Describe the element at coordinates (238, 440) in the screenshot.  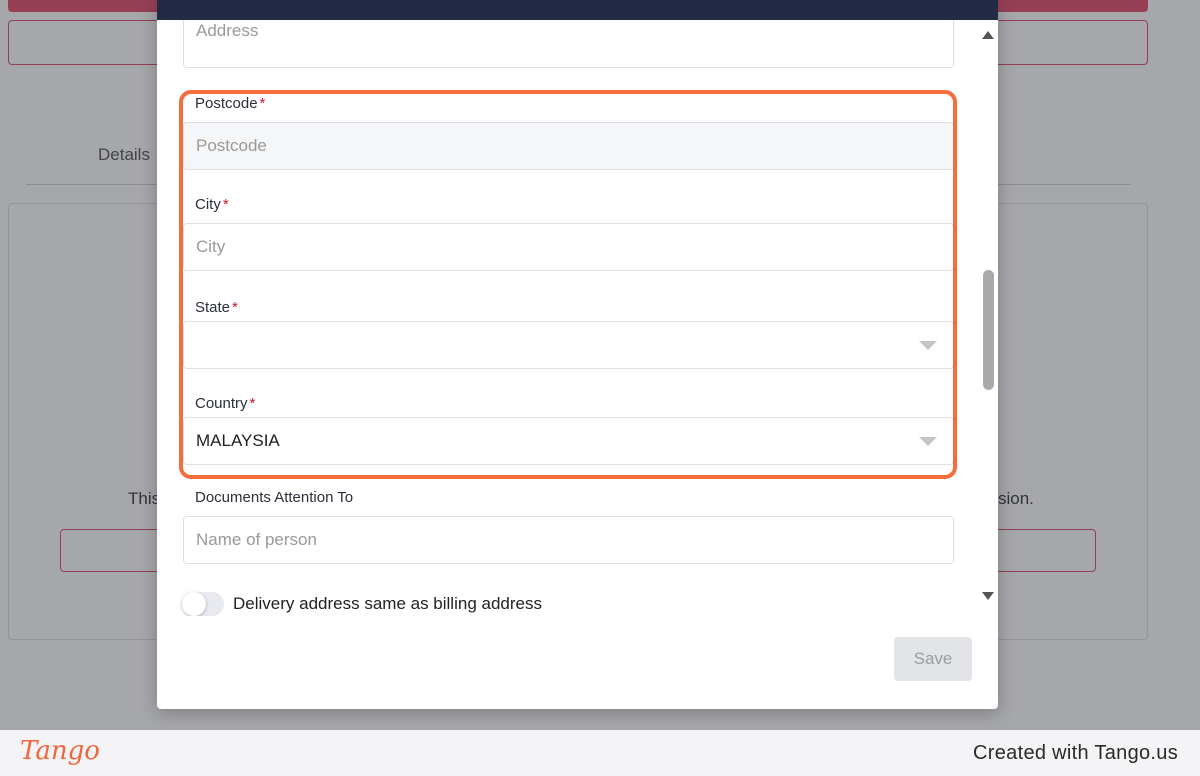
I see `country-value: MALAYSIA` at that location.